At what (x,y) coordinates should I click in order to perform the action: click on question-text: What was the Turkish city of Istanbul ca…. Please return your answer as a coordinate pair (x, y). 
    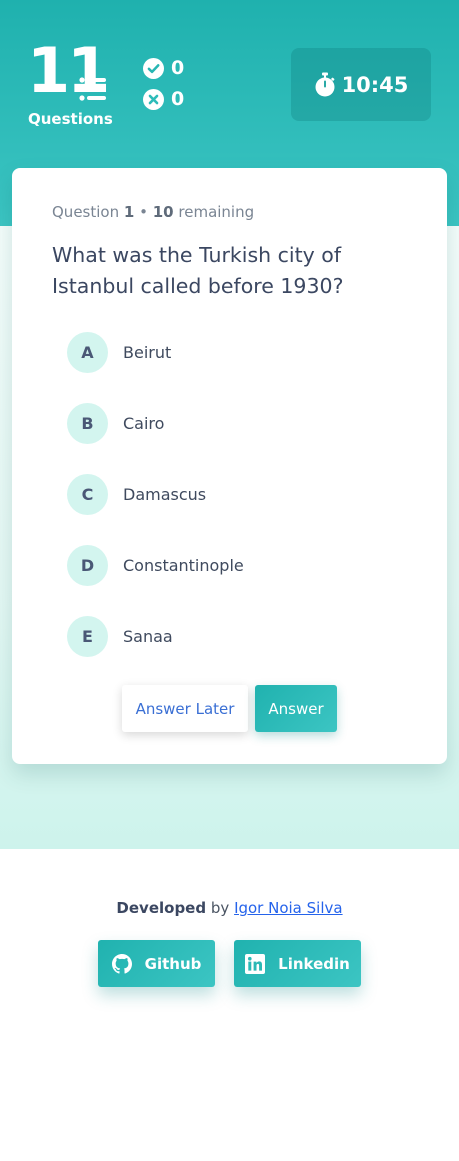
    Looking at the image, I should click on (198, 270).